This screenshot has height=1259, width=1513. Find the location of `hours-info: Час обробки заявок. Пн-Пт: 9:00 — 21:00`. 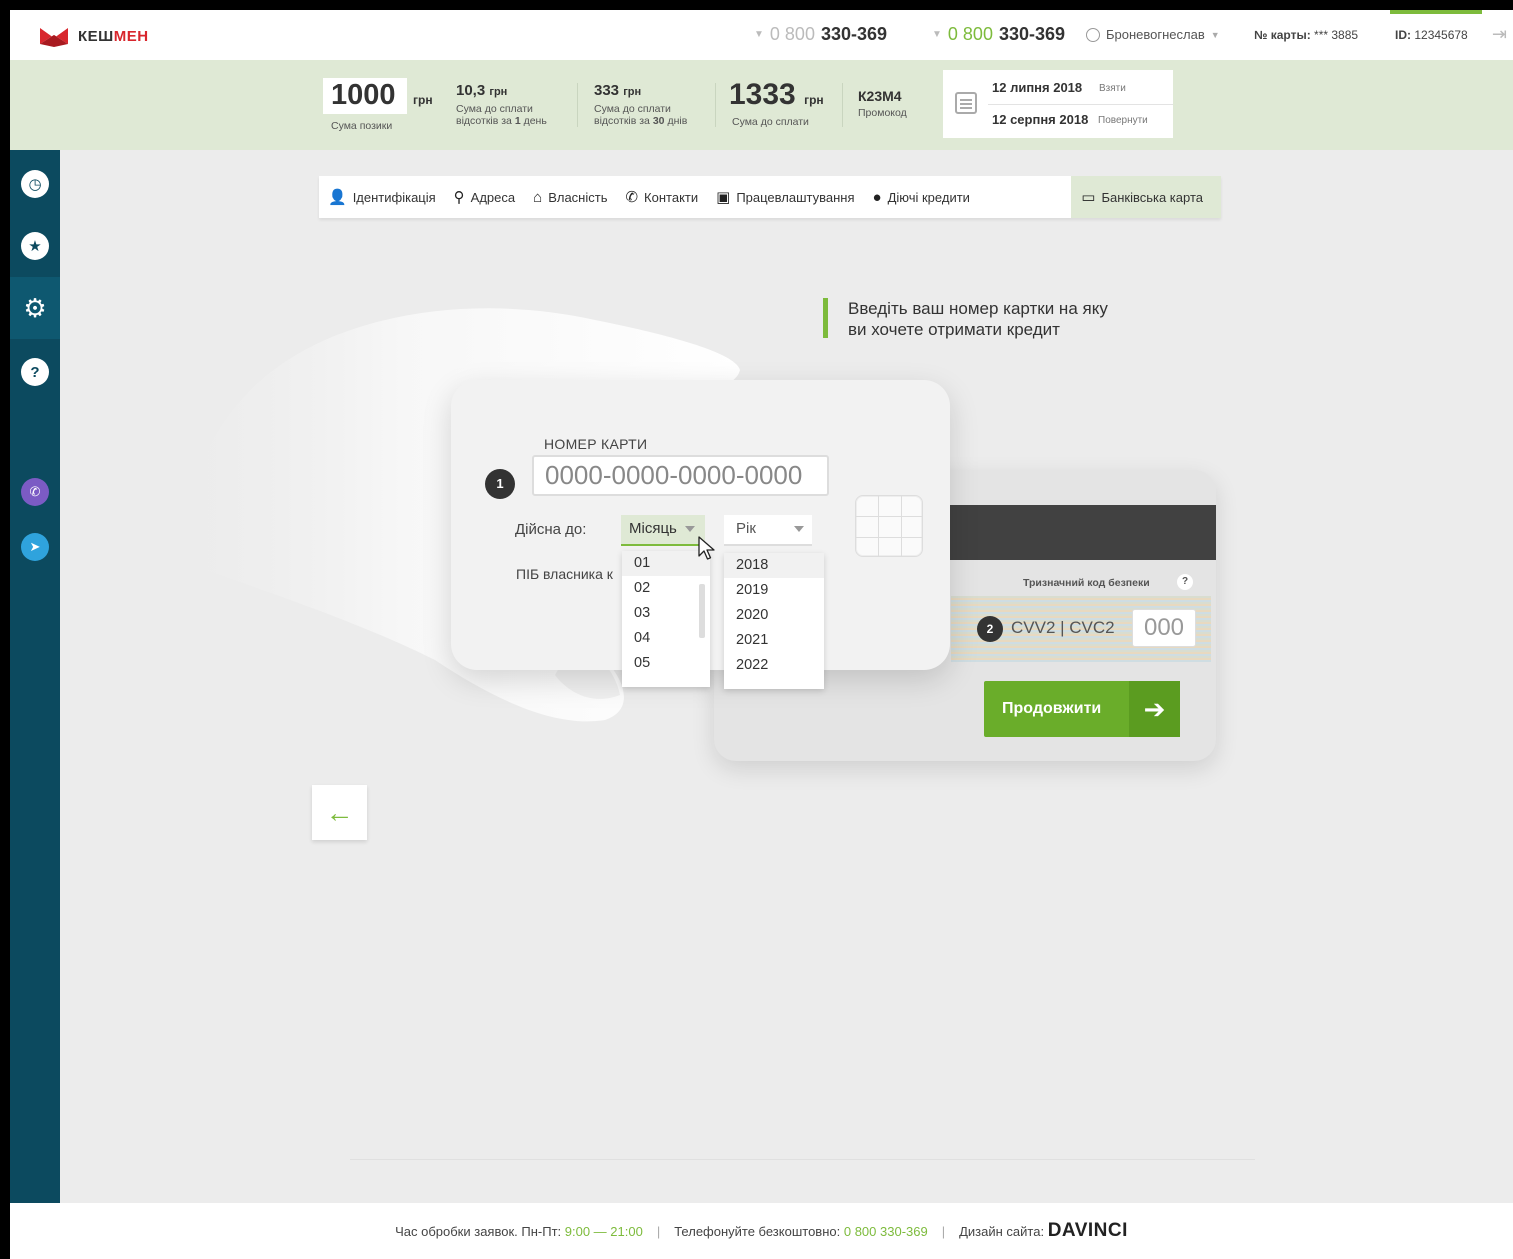

hours-info: Час обробки заявок. Пн-Пт: 9:00 — 21:00 is located at coordinates (519, 1231).